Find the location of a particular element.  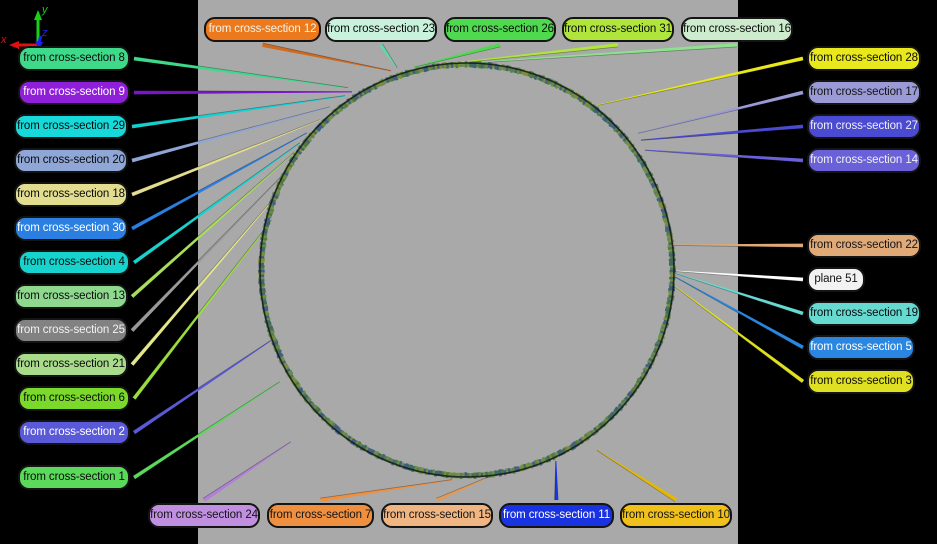

label-r51: plane 51 is located at coordinates (836, 279).